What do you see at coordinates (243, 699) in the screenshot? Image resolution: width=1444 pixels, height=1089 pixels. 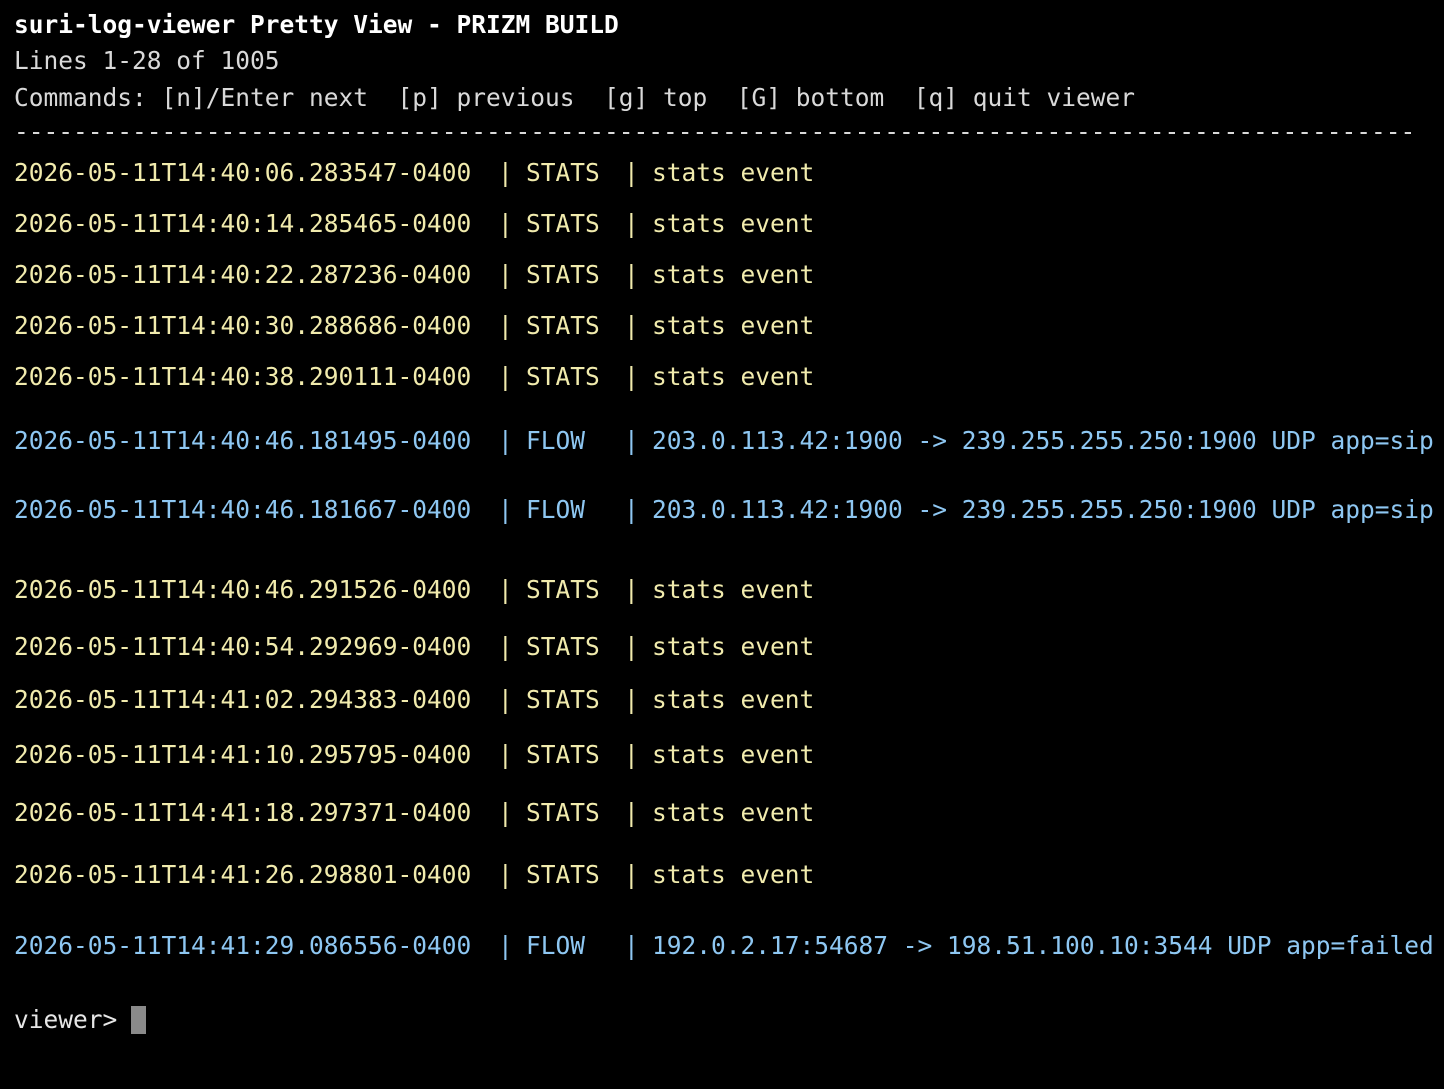 I see `log-timestamp: 2026-05-11T14:41:02.294383-0400` at bounding box center [243, 699].